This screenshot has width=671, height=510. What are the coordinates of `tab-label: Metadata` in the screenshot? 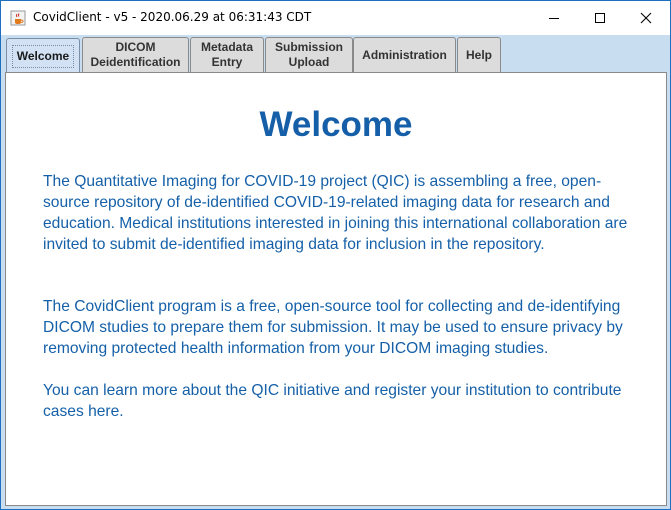 It's located at (226, 47).